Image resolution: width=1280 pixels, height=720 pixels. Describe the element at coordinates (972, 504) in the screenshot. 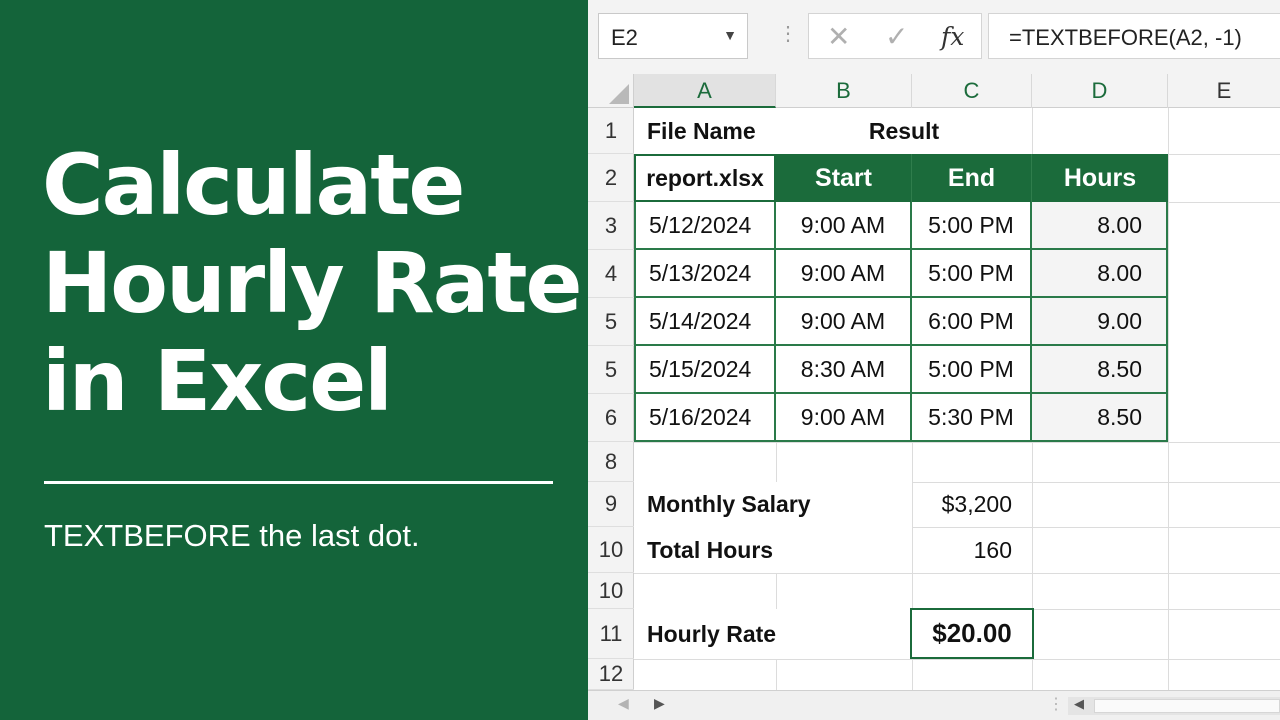

I see `monthly-salary-value: $3,200` at that location.